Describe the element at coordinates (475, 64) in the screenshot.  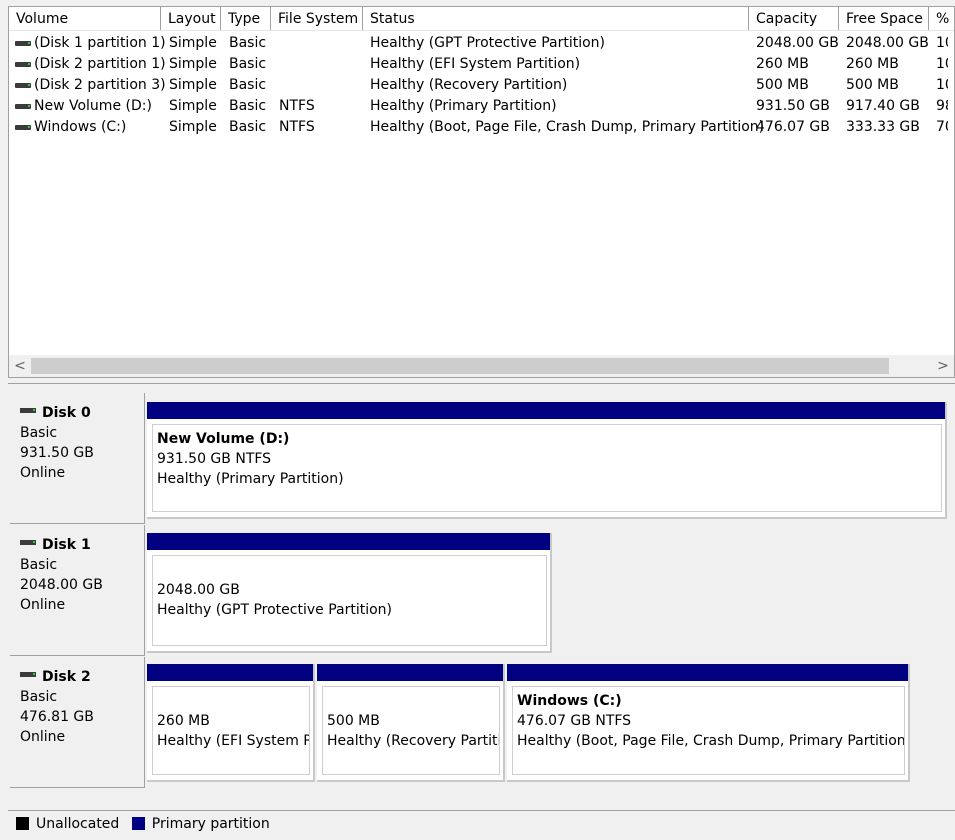
I see `cell-status: Healthy (EFI System Partition)` at that location.